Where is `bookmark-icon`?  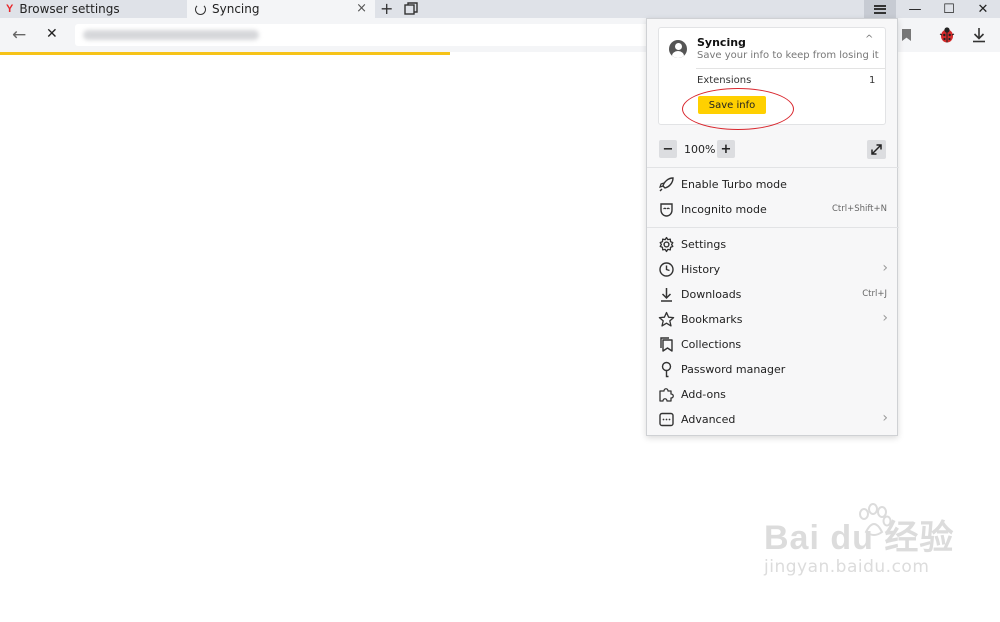 bookmark-icon is located at coordinates (906, 35).